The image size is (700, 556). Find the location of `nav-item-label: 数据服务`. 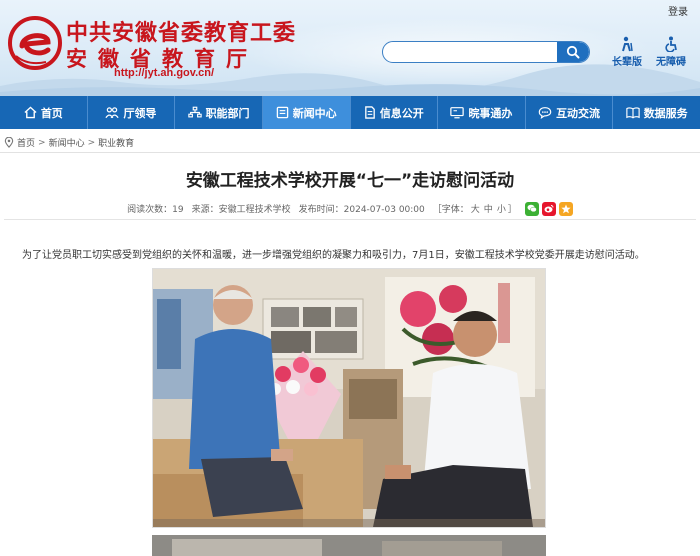

nav-item-label: 数据服务 is located at coordinates (665, 113).